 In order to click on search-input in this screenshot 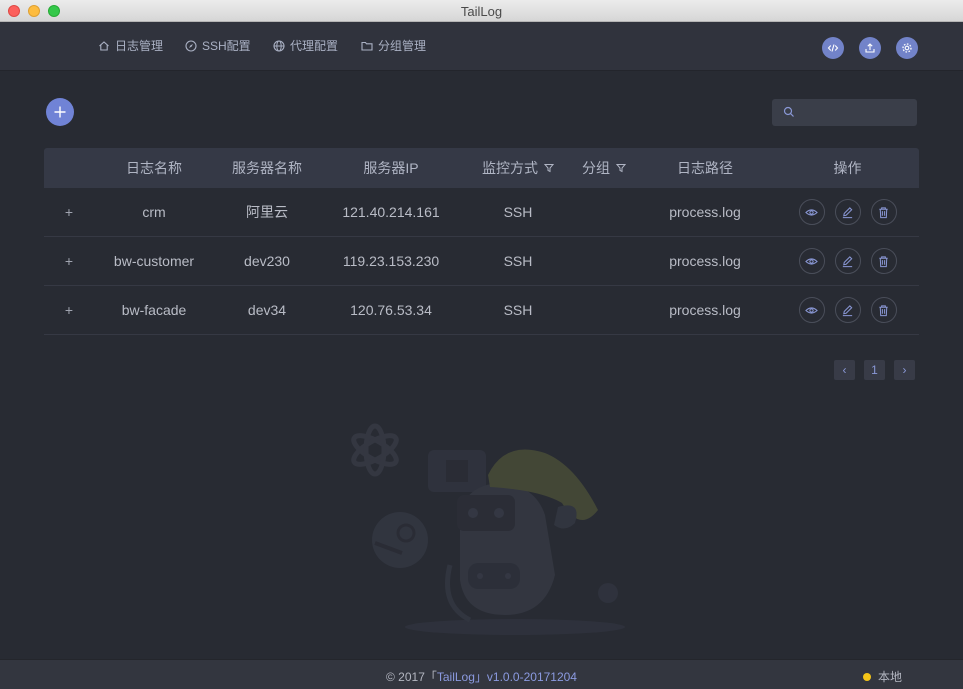, I will do `click(857, 113)`.